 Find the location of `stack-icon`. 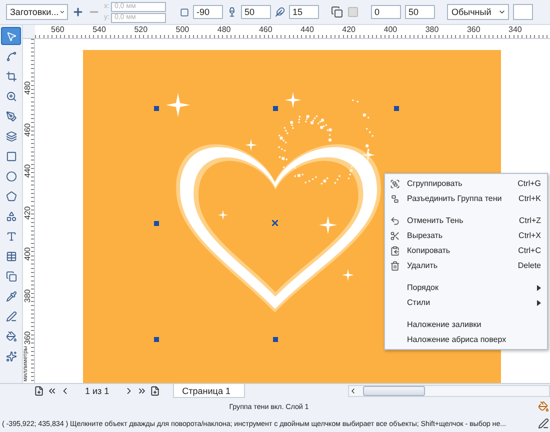

stack-icon is located at coordinates (11, 136).